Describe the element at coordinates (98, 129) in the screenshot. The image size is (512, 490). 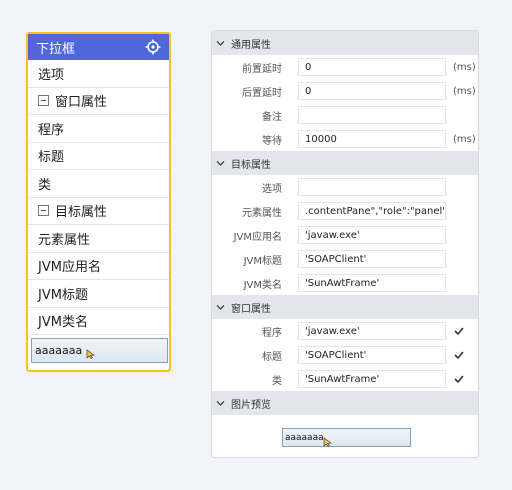
I see `dropdown-item-program: 程序` at that location.